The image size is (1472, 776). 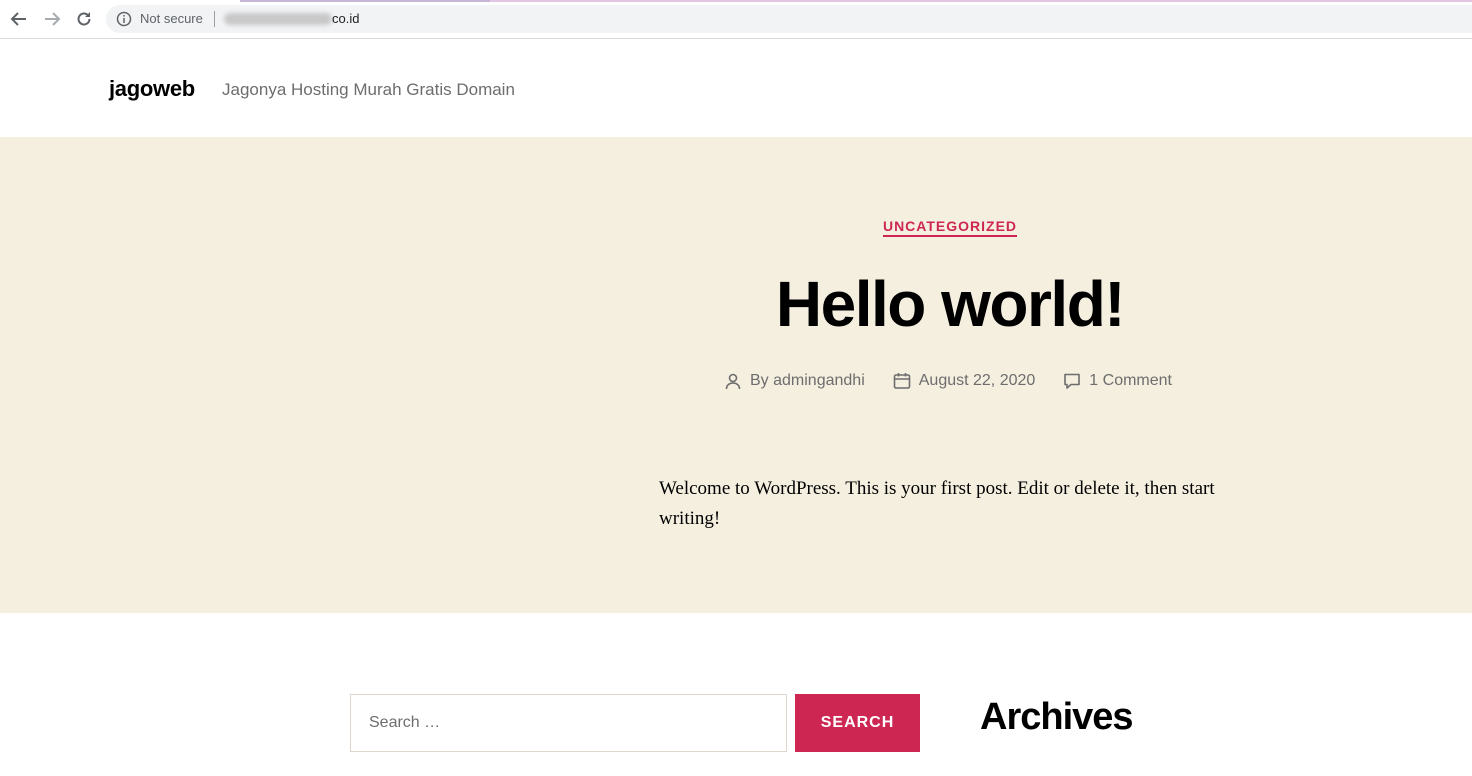 I want to click on reload-icon, so click(x=84, y=19).